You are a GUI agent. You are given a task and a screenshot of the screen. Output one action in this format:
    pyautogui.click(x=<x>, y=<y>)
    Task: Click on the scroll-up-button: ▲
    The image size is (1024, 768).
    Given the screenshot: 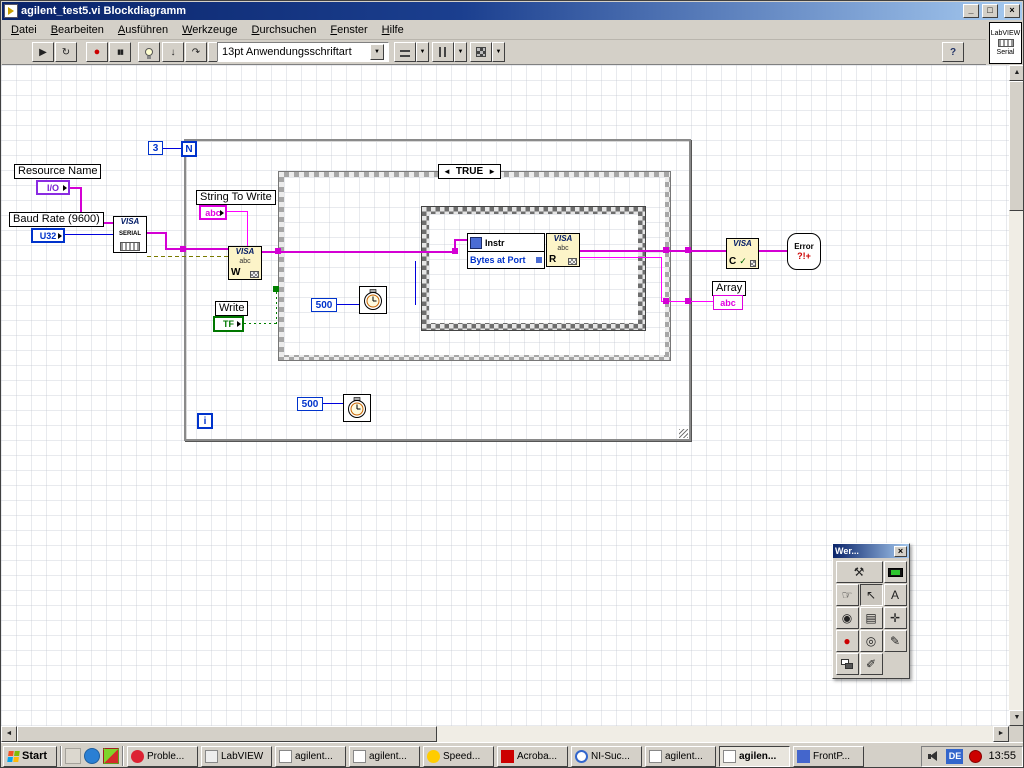 What is the action you would take?
    pyautogui.click(x=1016, y=73)
    